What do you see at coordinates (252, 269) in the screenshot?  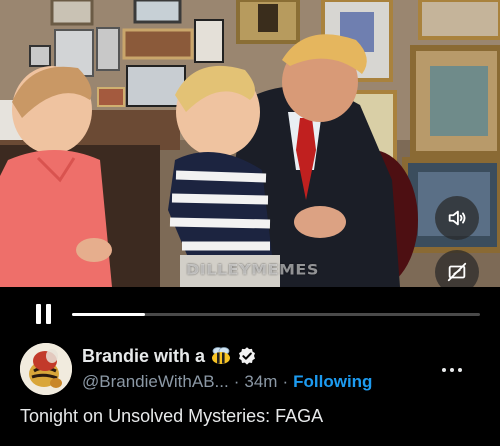 I see `video-watermark: DILLEYMEMES` at bounding box center [252, 269].